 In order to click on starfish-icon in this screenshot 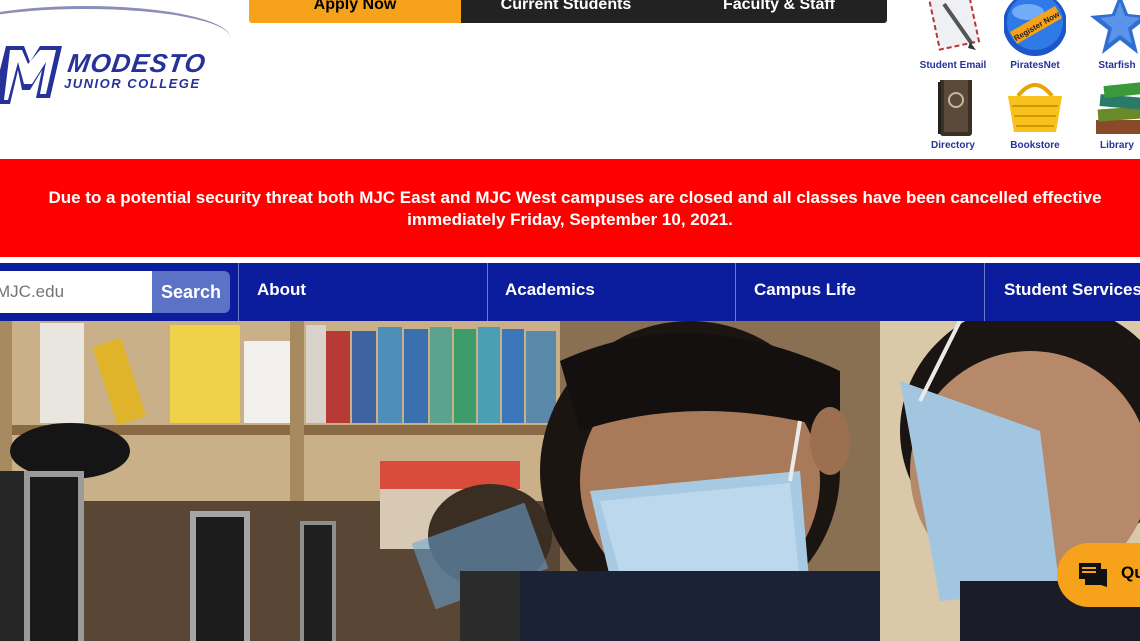, I will do `click(1113, 29)`.